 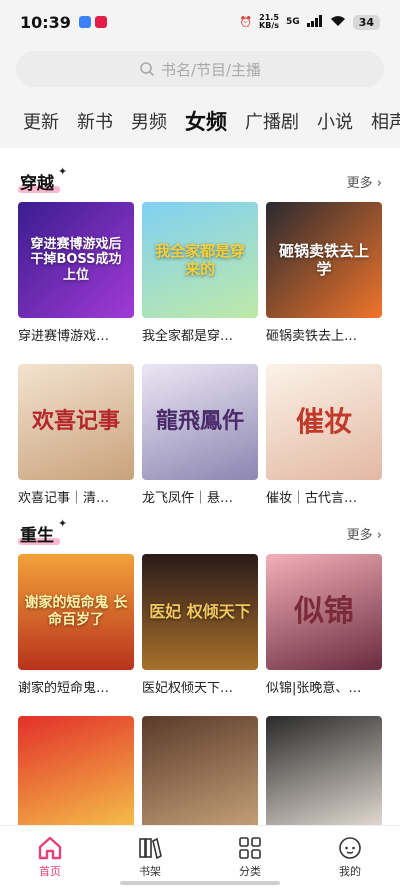 I want to click on status-bar: 10:39 ⏰ 21.5 KB/s 5G 34, so click(x=200, y=22).